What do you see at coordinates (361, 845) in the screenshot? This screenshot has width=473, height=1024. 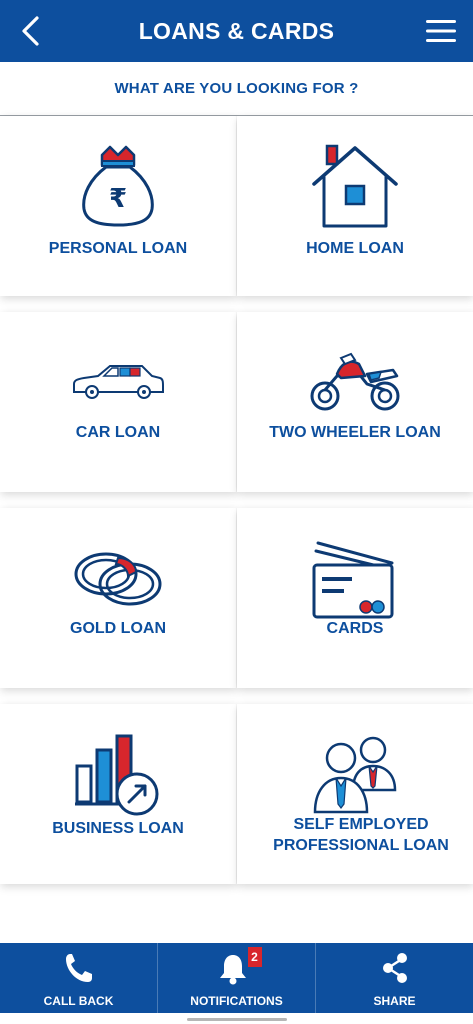 I see `tile-label-line2: PROFESSIONAL LOAN` at bounding box center [361, 845].